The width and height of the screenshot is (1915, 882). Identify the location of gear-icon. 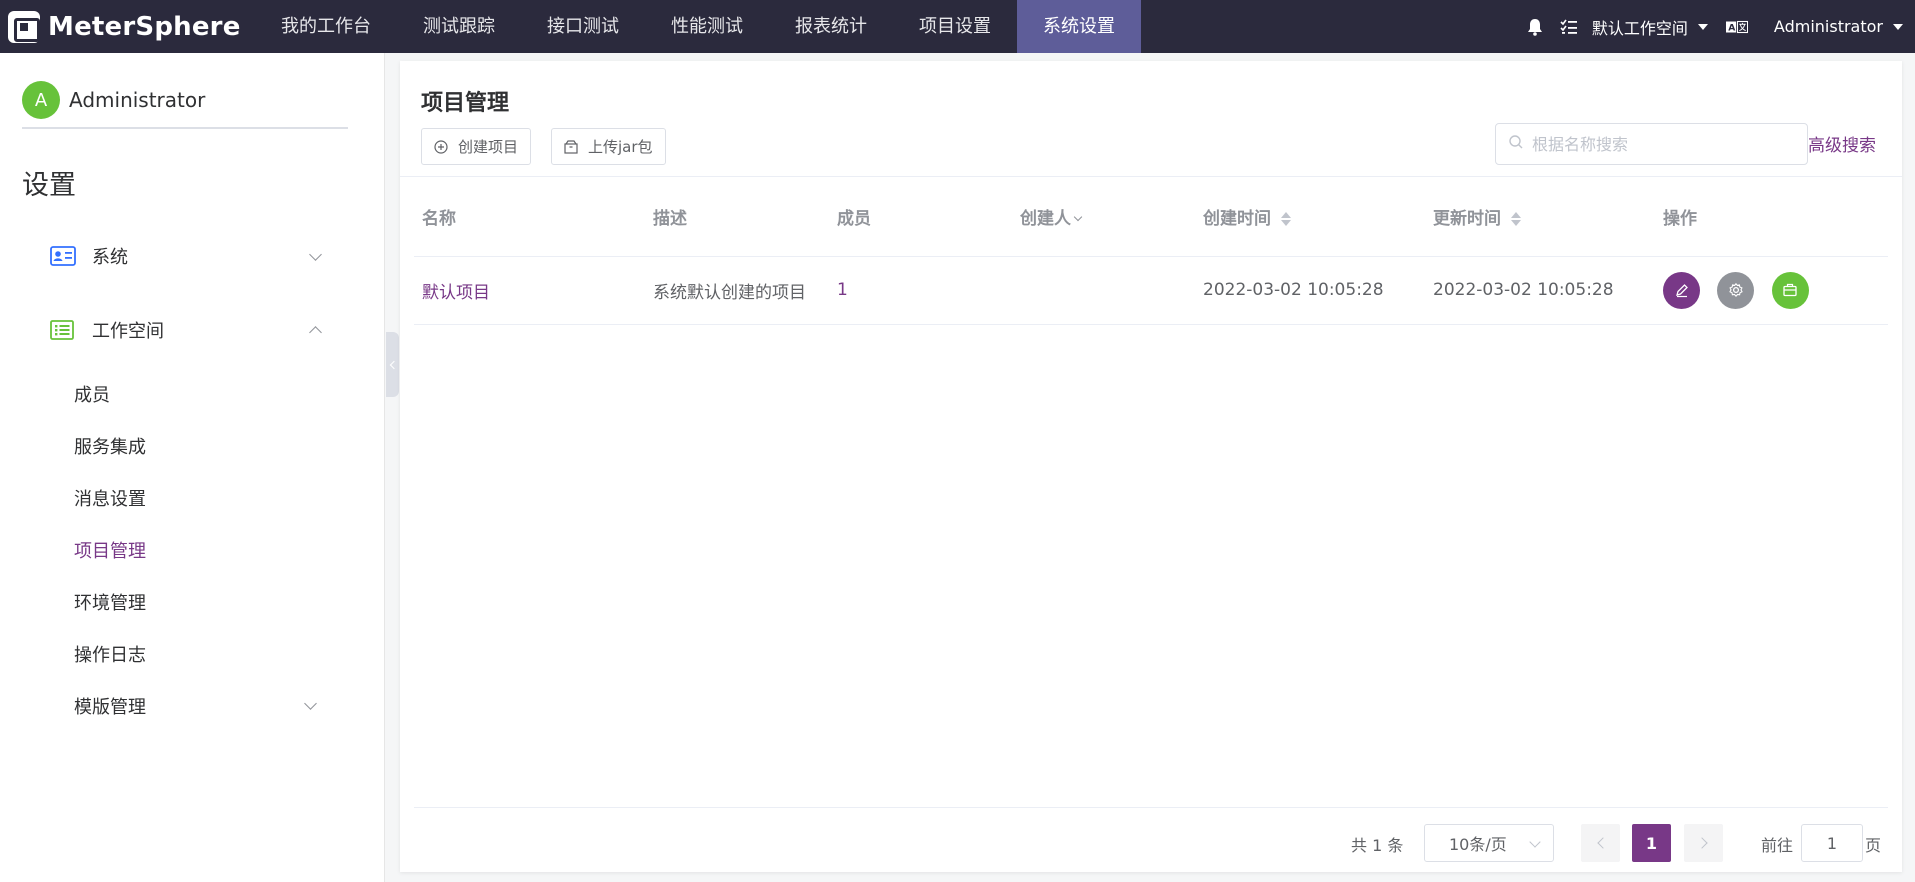
(1736, 290).